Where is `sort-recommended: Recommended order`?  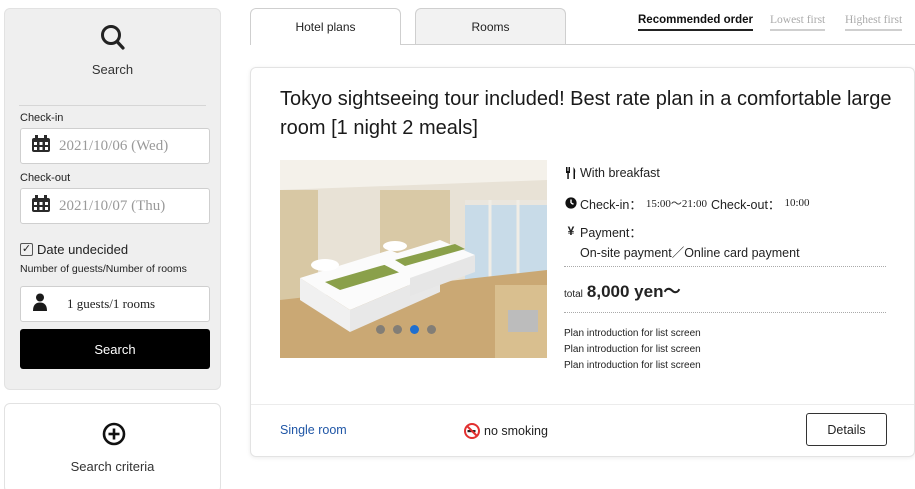
sort-recommended: Recommended order is located at coordinates (696, 22).